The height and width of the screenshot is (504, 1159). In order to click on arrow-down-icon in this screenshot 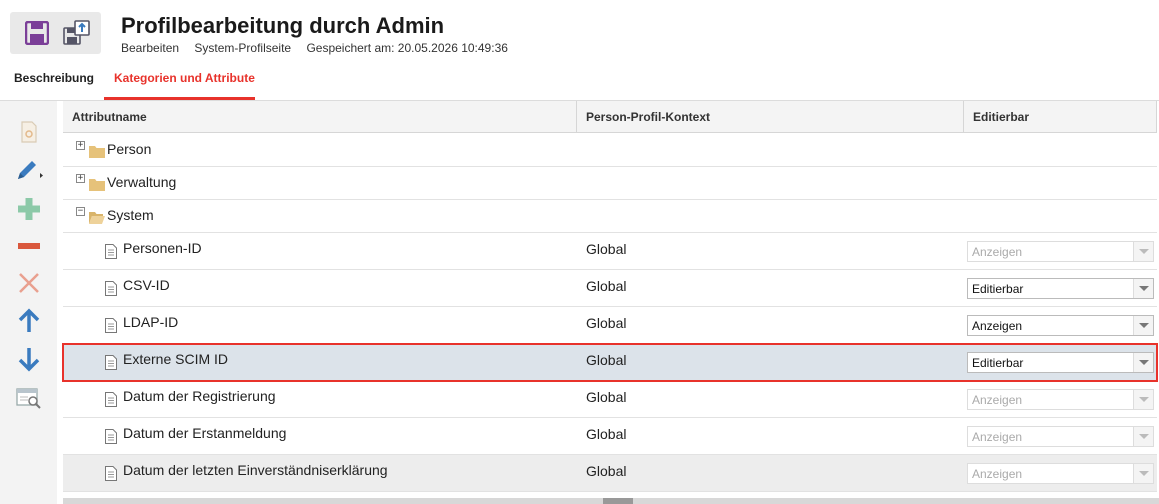, I will do `click(29, 360)`.